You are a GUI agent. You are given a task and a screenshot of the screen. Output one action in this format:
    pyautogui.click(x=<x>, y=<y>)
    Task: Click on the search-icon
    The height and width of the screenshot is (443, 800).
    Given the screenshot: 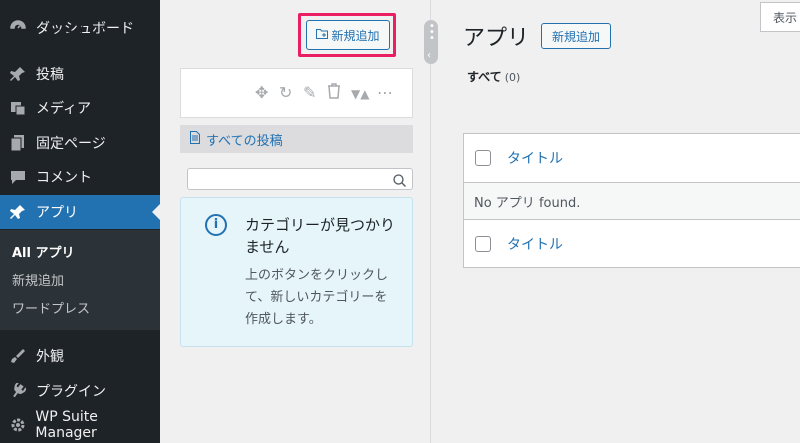 What is the action you would take?
    pyautogui.click(x=399, y=181)
    